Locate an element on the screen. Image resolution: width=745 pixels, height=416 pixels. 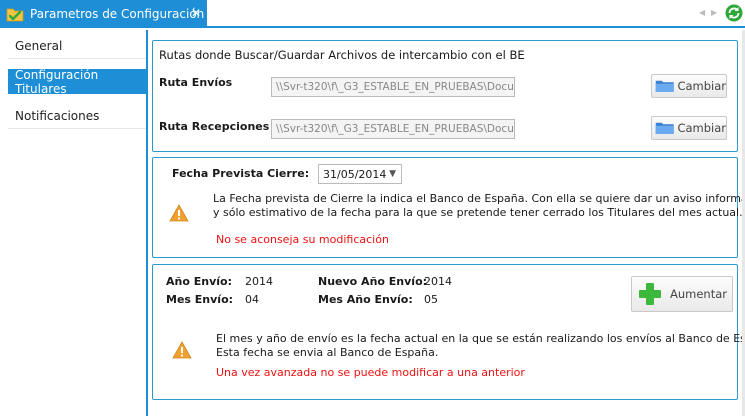
sidebar-item-configuracion-titulares: Configuración Titulares is located at coordinates (77, 81).